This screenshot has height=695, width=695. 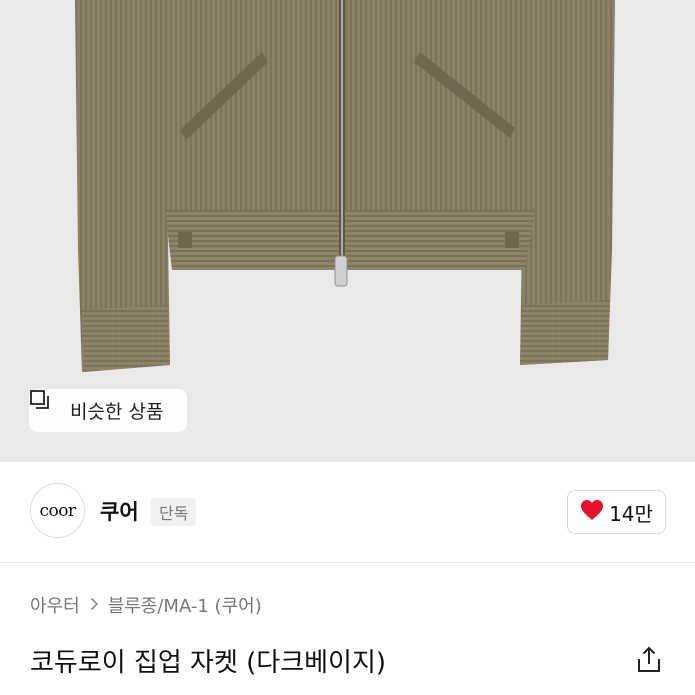 I want to click on breadcrumb: 아우터 블루종/MA-1 (쿠어), so click(x=146, y=605).